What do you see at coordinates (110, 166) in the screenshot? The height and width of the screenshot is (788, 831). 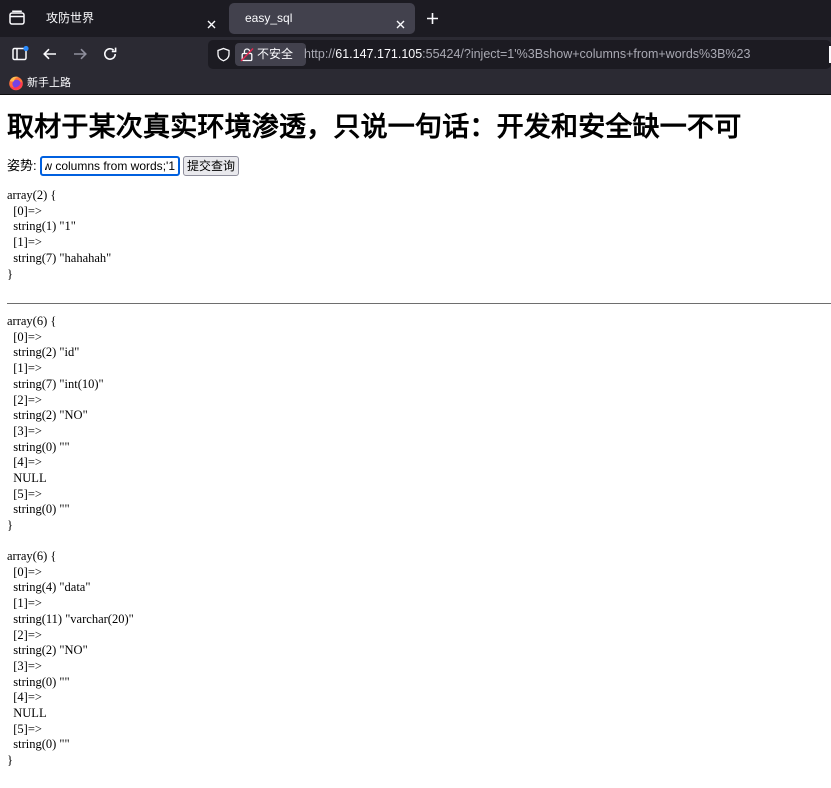 I see `inject-input` at bounding box center [110, 166].